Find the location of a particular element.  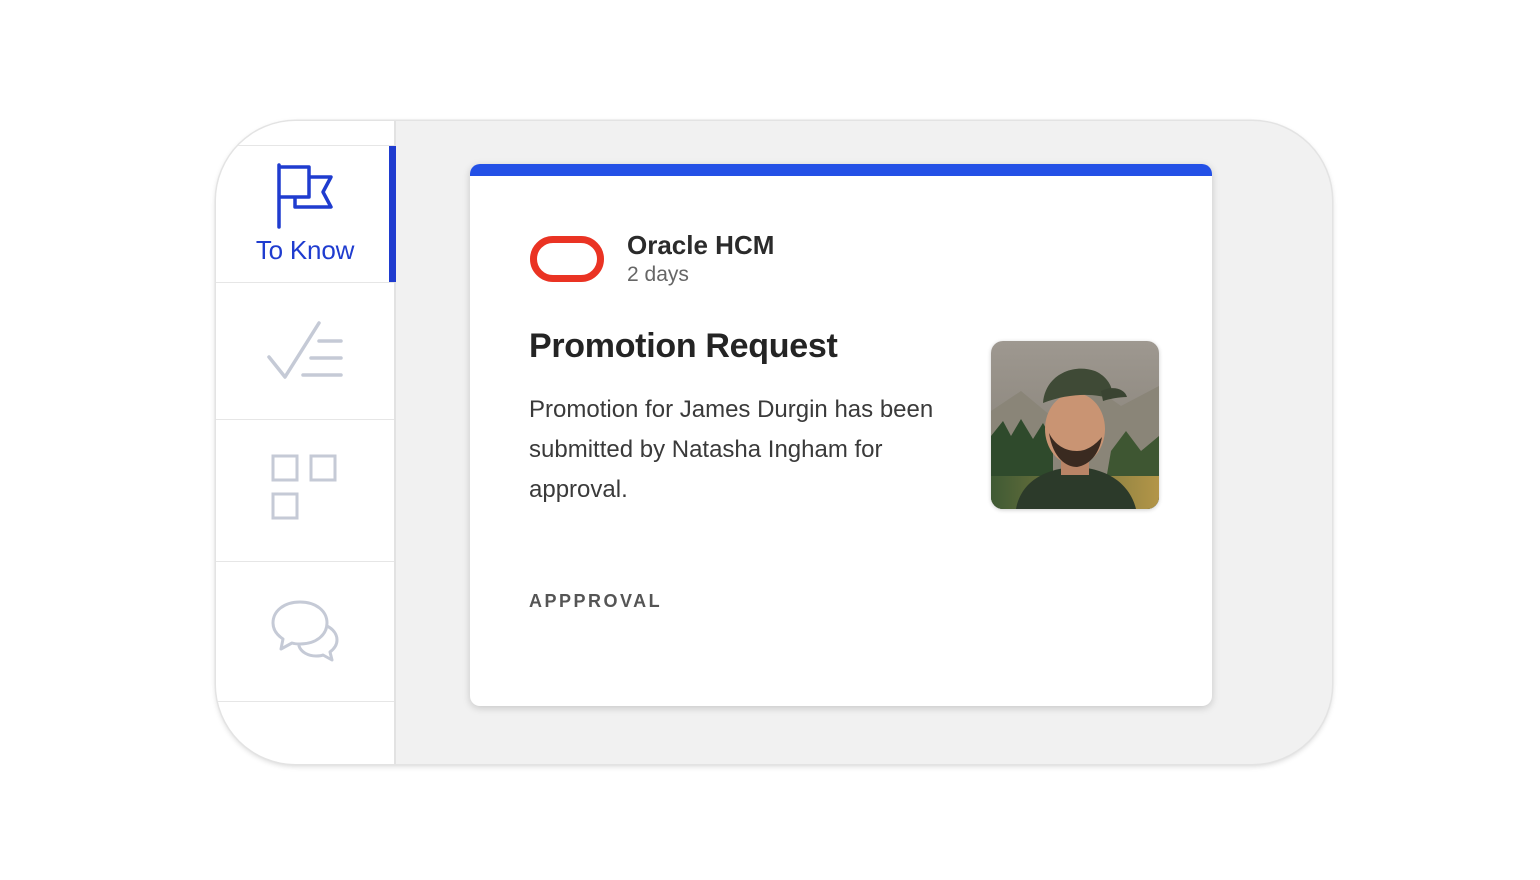

card-accent-bar is located at coordinates (841, 170).